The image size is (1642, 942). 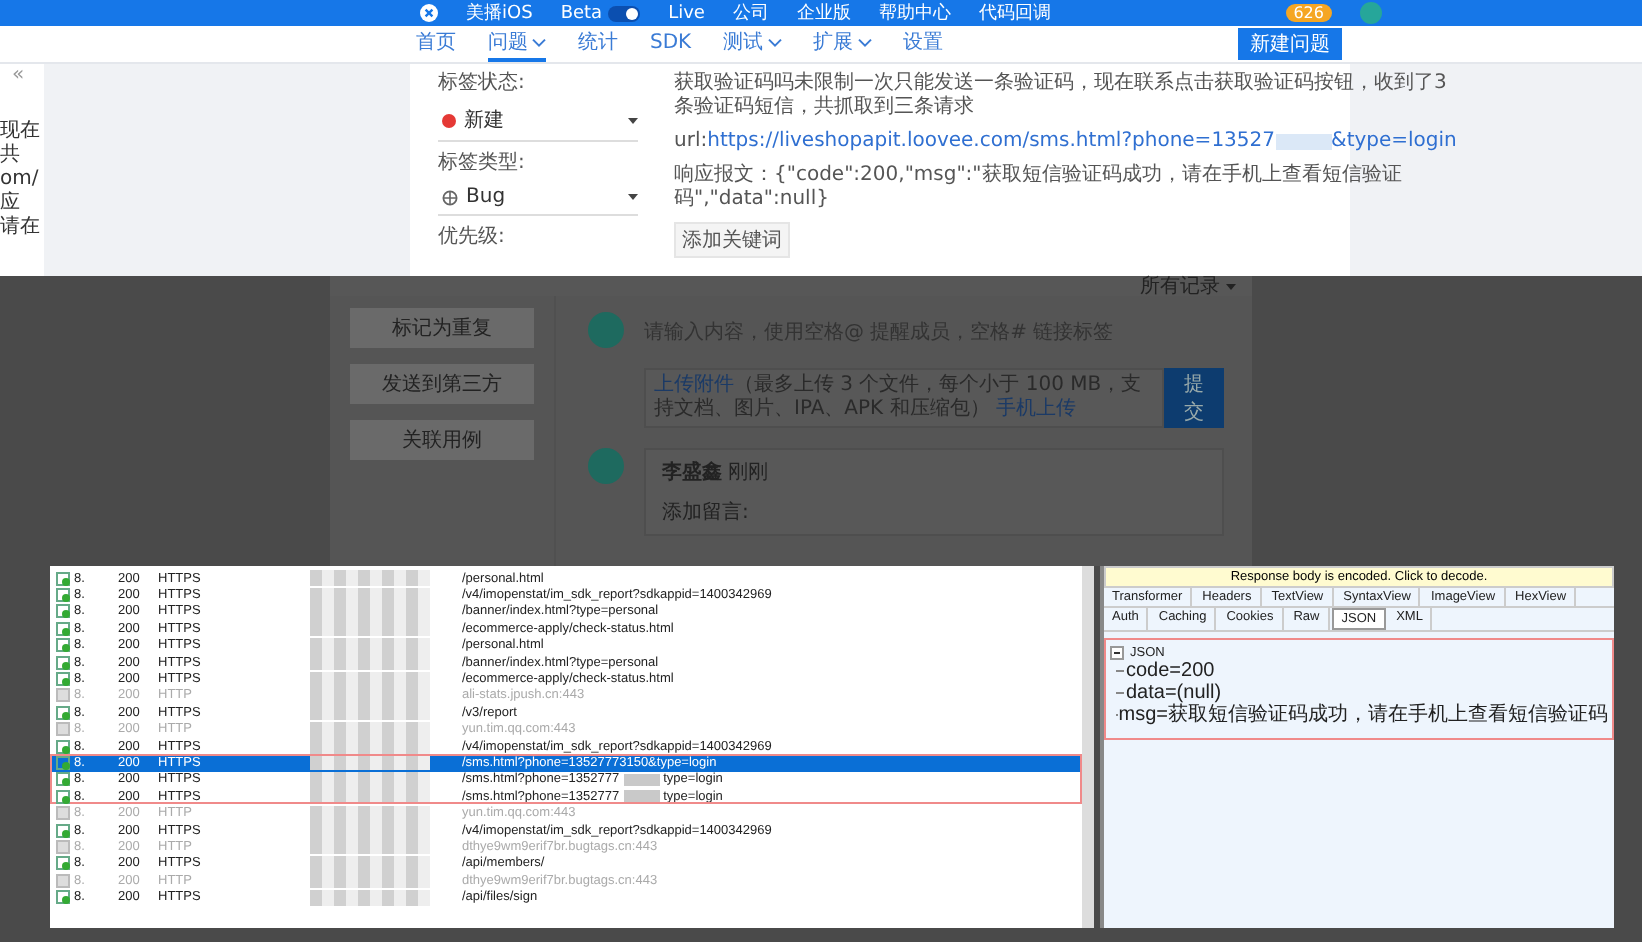 I want to click on top-bar-link: Live, so click(x=686, y=13).